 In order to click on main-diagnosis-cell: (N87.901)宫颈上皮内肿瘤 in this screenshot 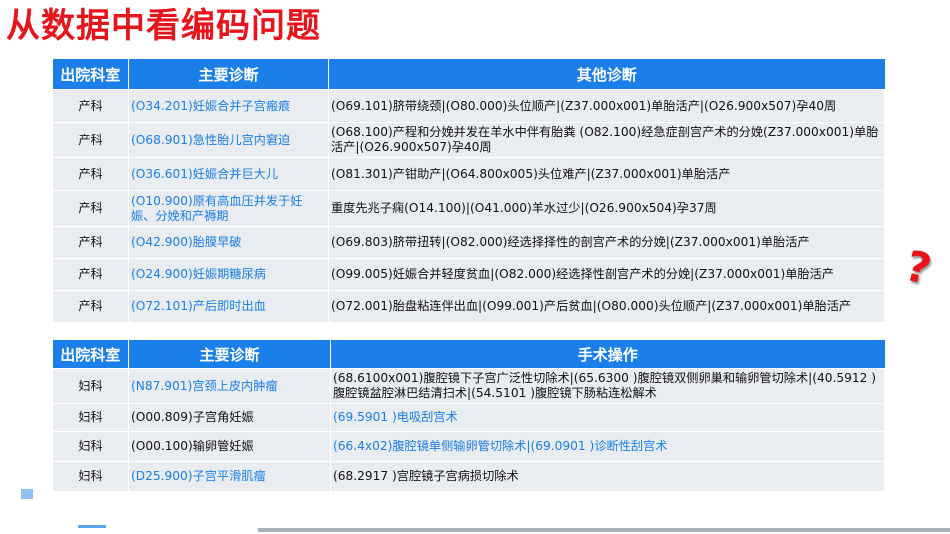, I will do `click(229, 386)`.